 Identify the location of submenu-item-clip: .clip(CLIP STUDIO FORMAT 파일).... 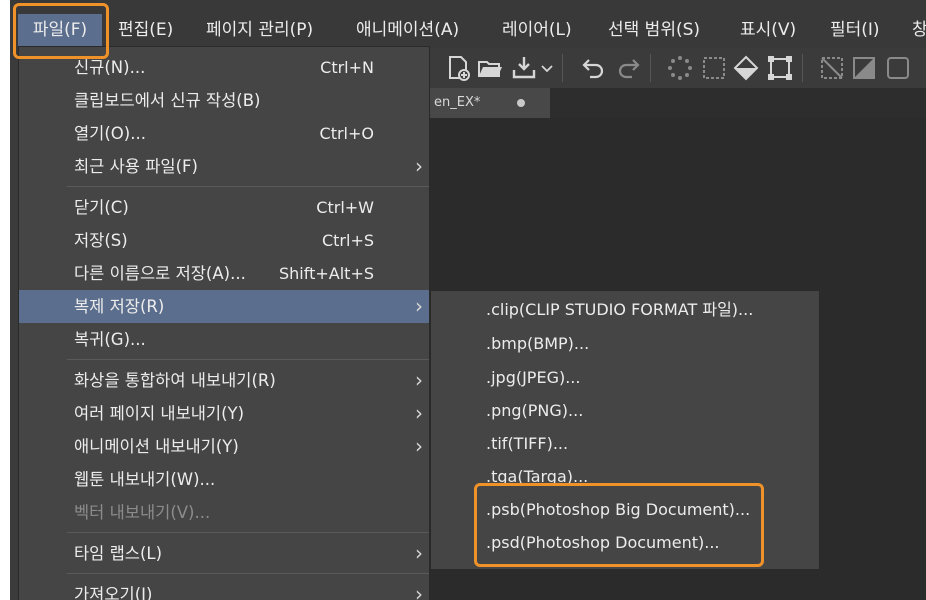
(625, 309).